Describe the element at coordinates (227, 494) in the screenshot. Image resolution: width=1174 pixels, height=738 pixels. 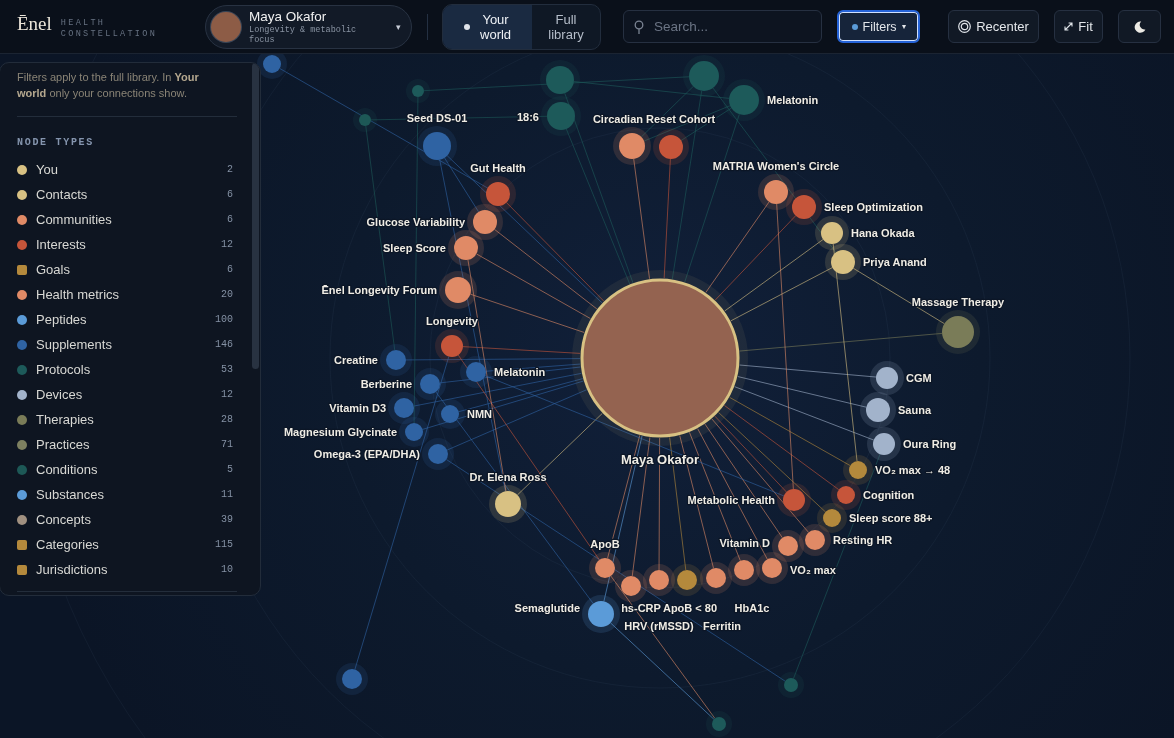
I see `item-count: 11` at that location.